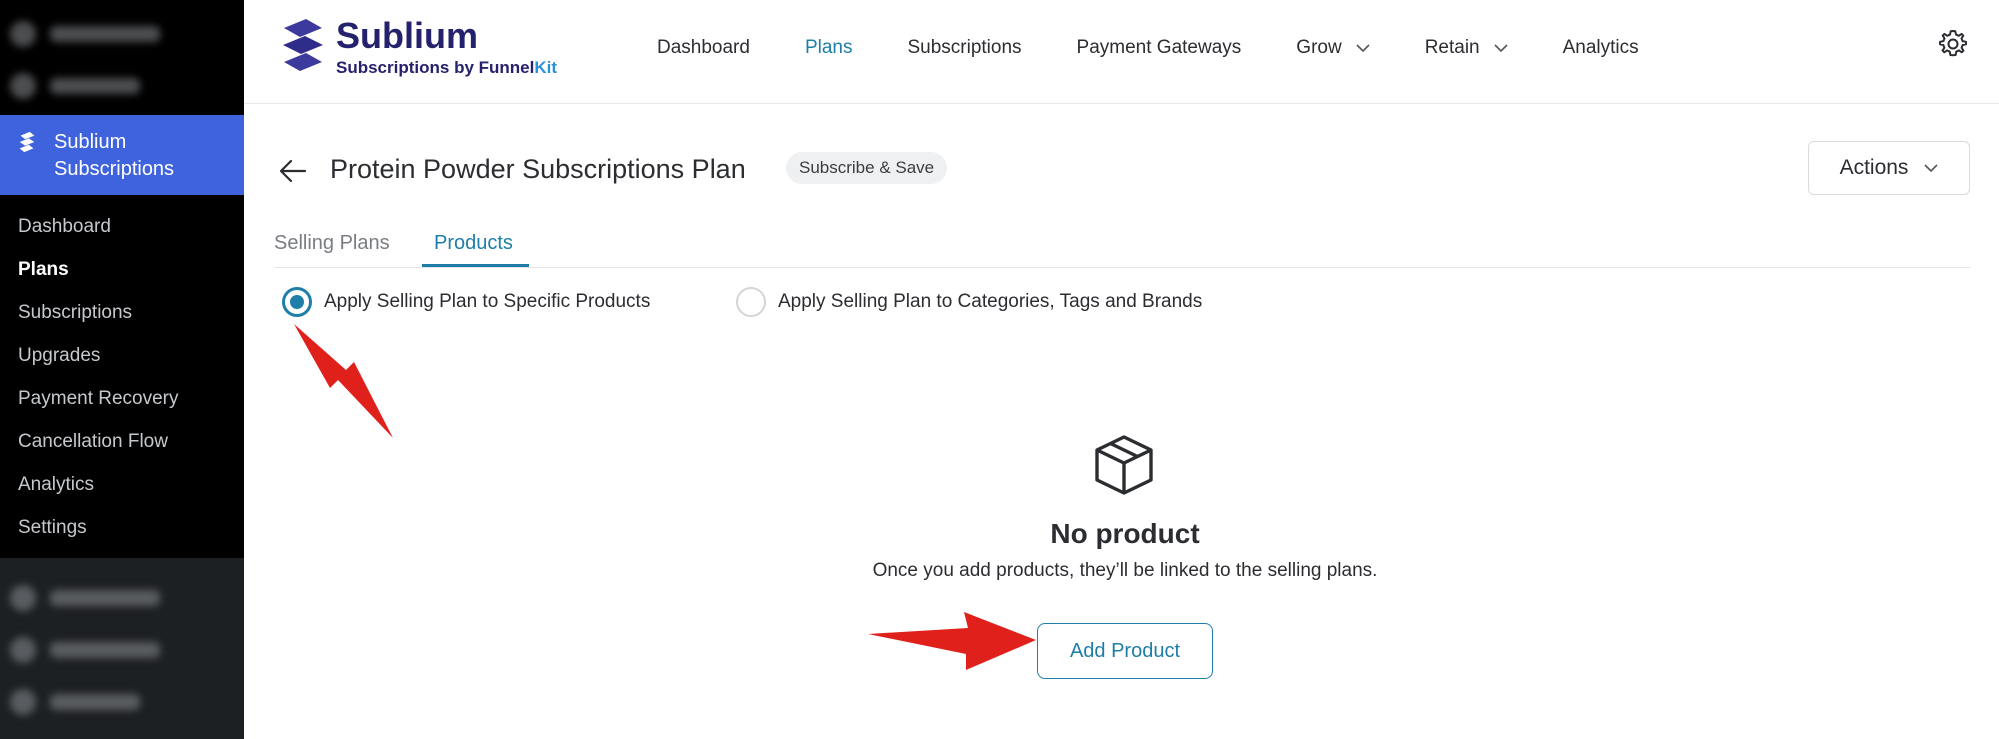  I want to click on nav-analytics: Analytics, so click(1601, 48).